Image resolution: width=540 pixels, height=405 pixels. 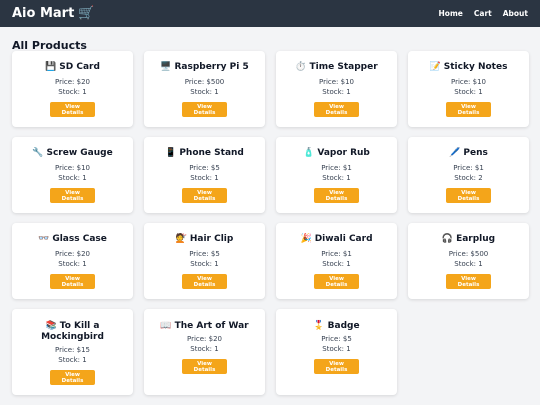 I want to click on product-card: 💾 SD Card Price: $20 Stock: 1 View Details, so click(x=72, y=89).